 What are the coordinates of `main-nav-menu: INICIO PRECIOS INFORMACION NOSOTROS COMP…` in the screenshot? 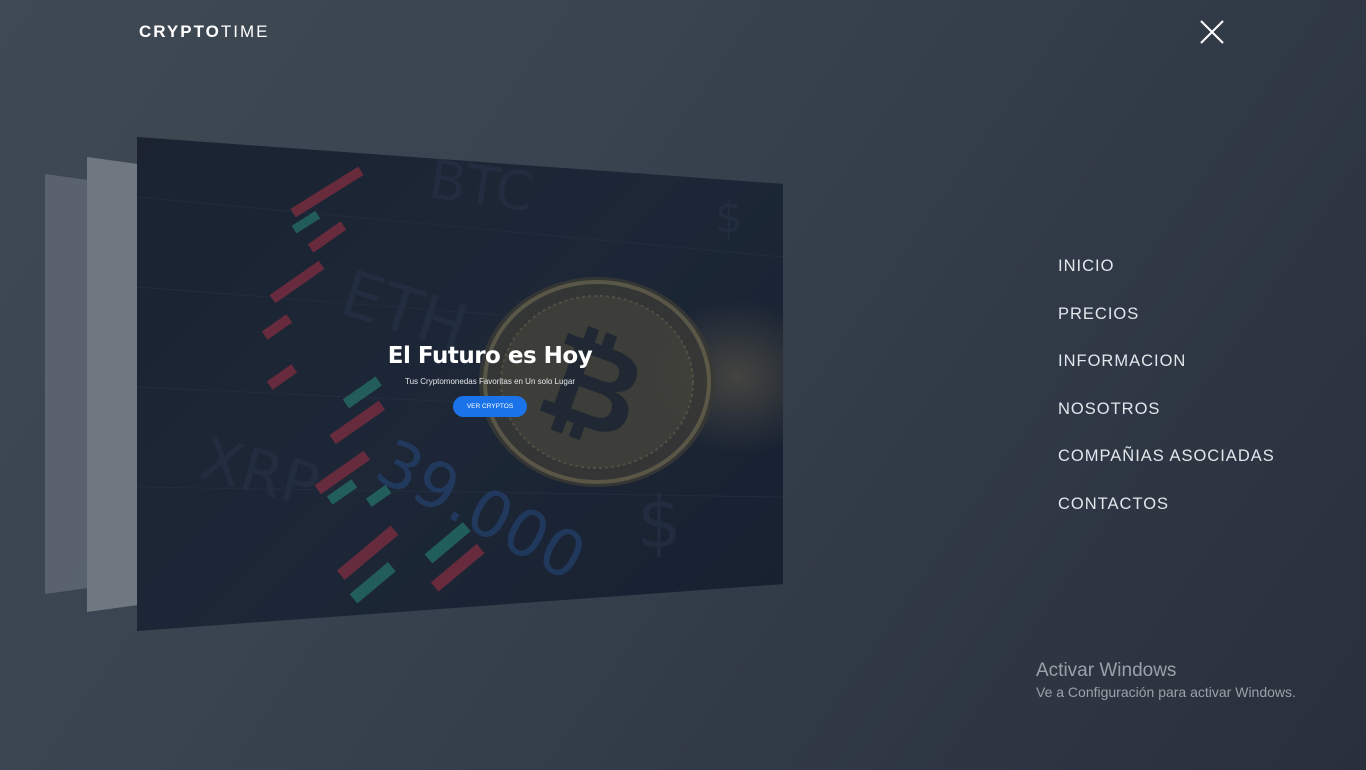 It's located at (1166, 398).